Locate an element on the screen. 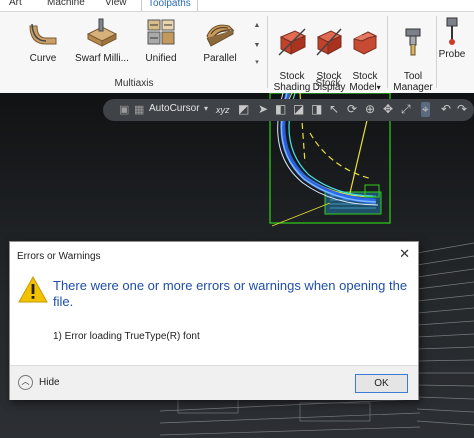 This screenshot has width=474, height=438. dialog-error-detail: 1) Error loading TrueType(R) font is located at coordinates (126, 336).